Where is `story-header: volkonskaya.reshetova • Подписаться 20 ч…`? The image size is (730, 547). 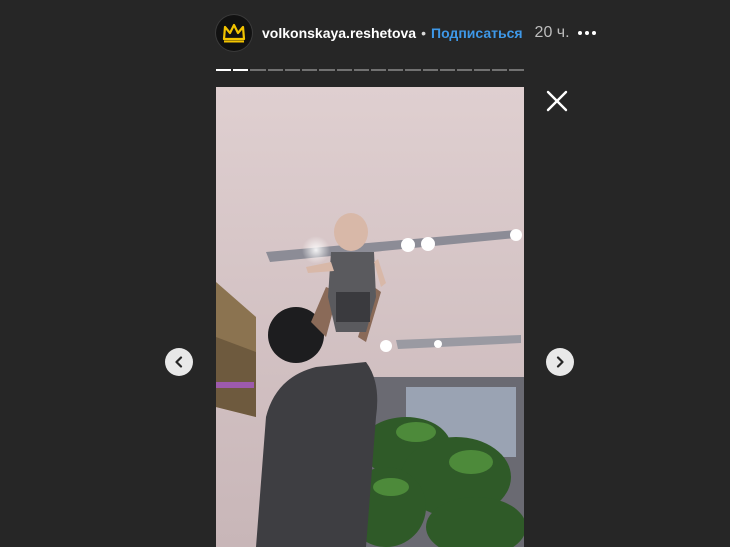
story-header: volkonskaya.reshetova • Подписаться 20 ч… is located at coordinates (406, 33).